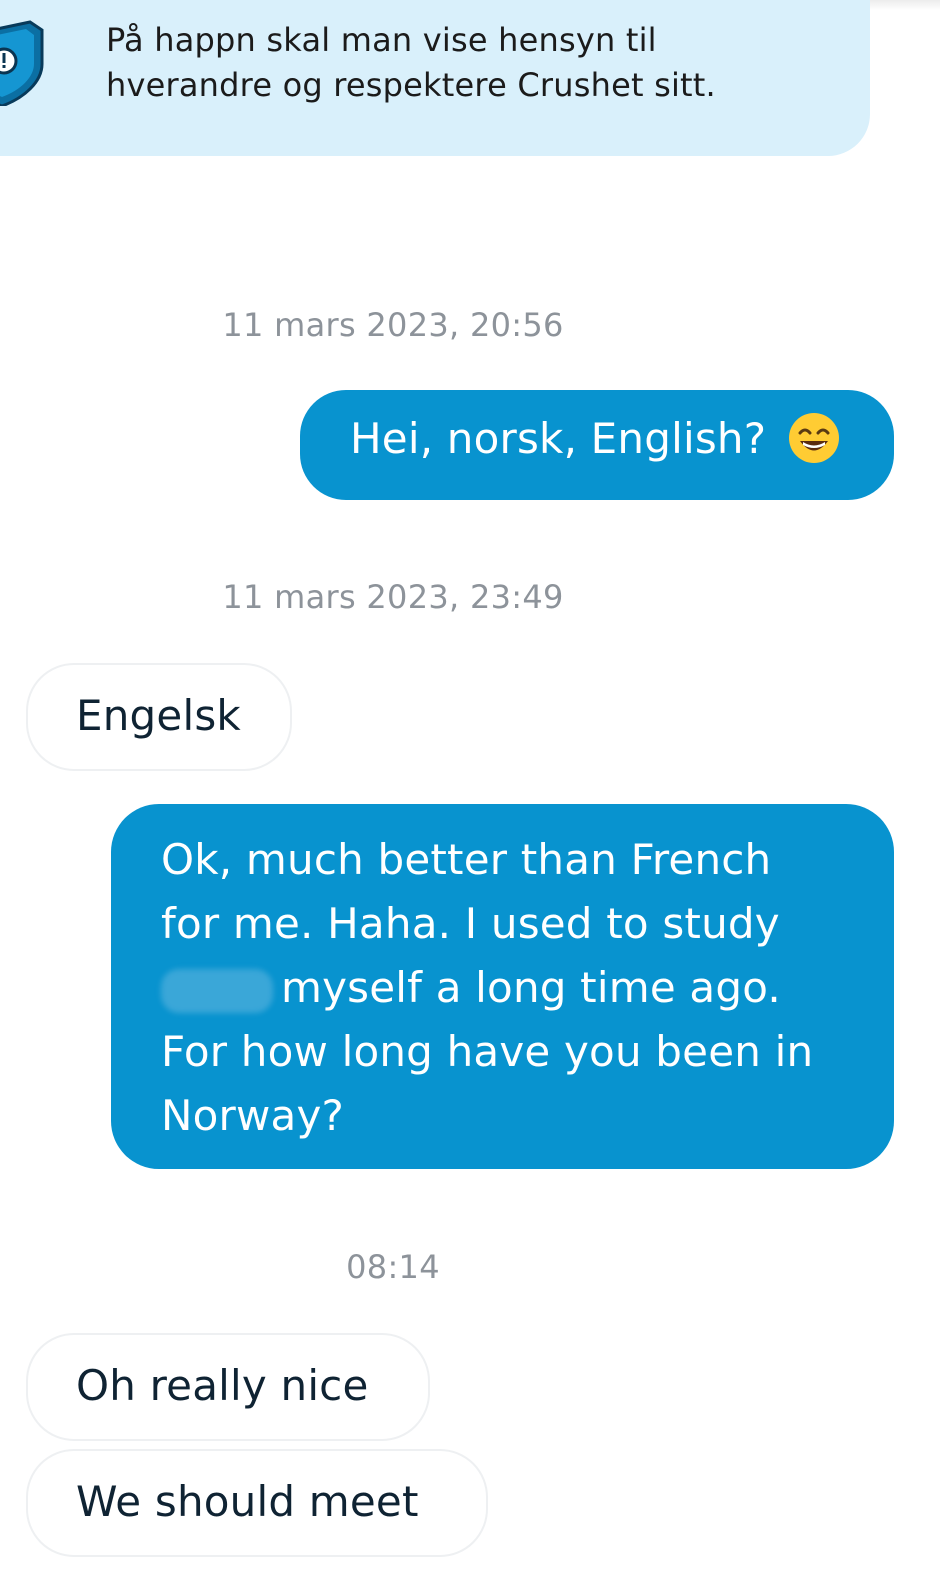  I want to click on grinning-face-icon, so click(813, 437).